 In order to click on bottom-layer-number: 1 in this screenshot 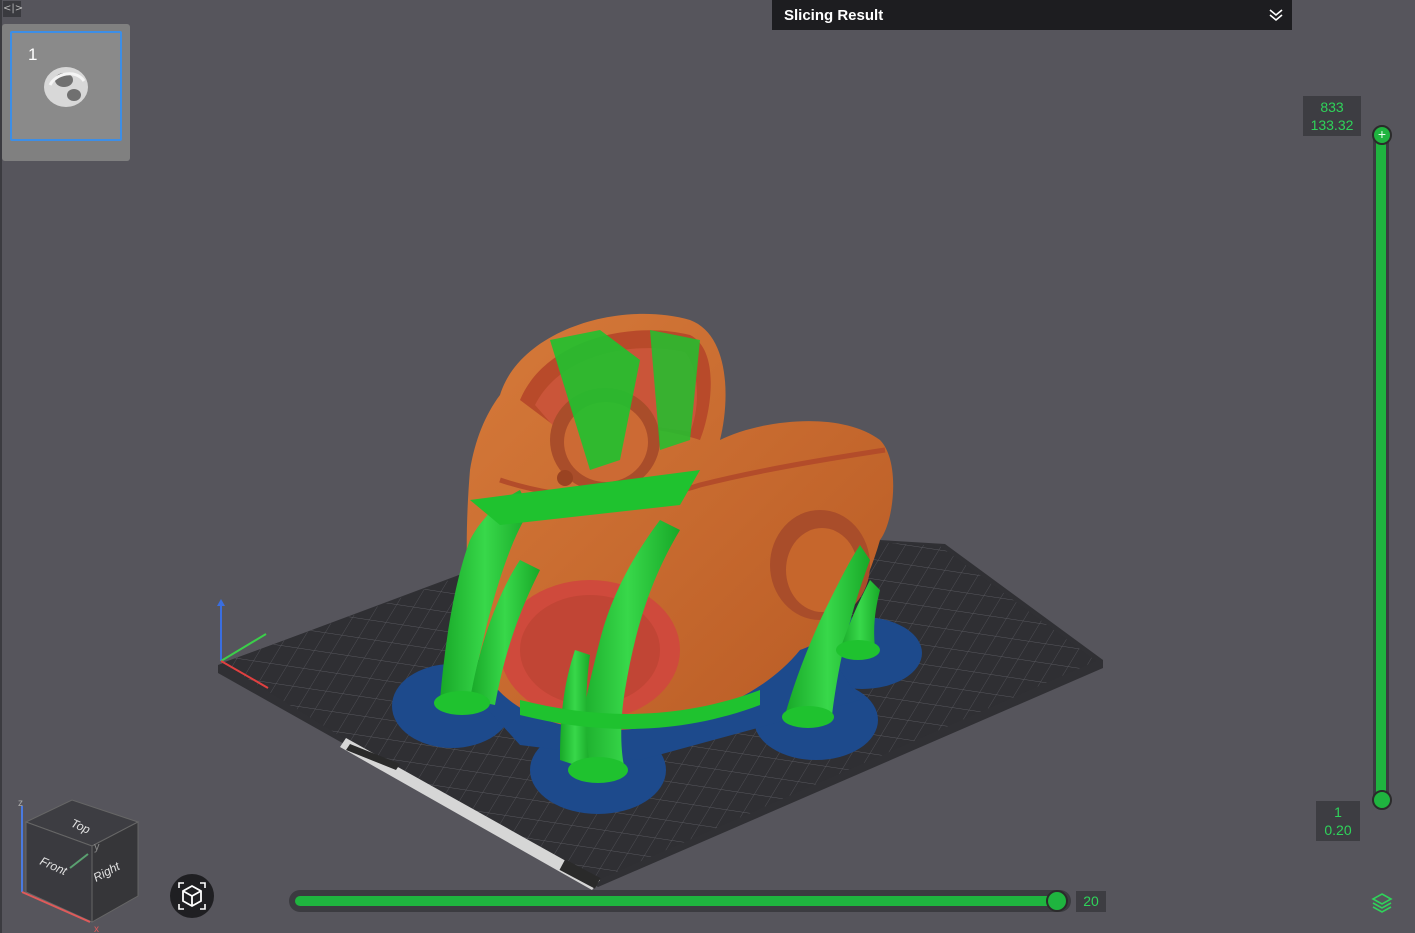, I will do `click(1338, 812)`.